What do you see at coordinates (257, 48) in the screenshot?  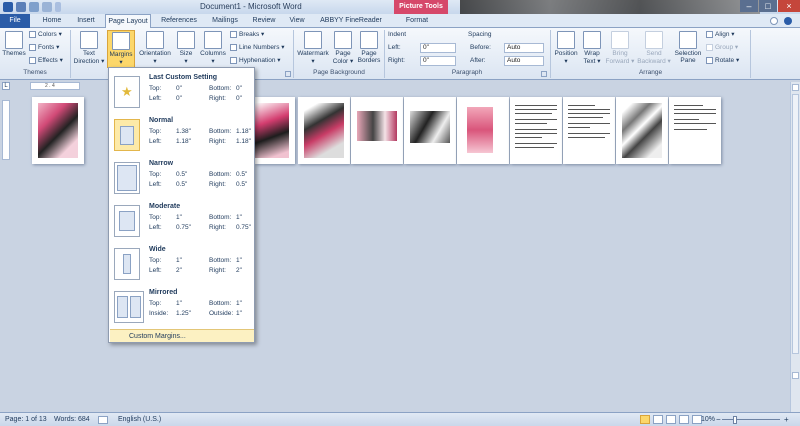 I see `line-numbers-button: Line Numbers ▾` at bounding box center [257, 48].